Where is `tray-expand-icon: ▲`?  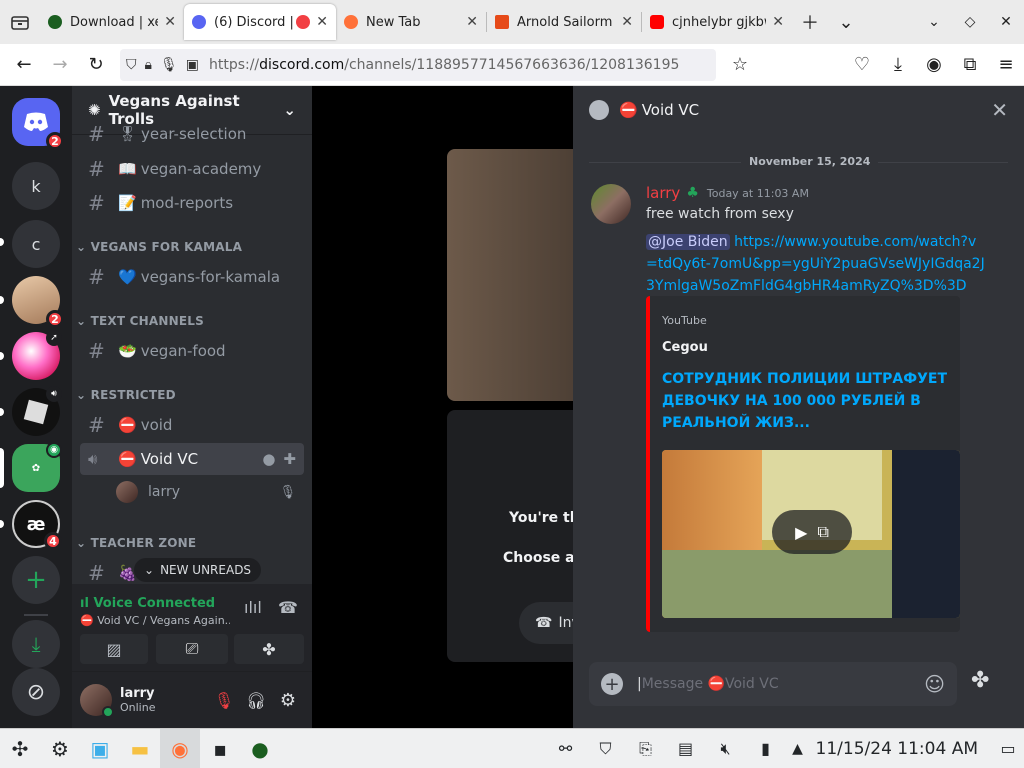
tray-expand-icon: ▲ is located at coordinates (798, 748).